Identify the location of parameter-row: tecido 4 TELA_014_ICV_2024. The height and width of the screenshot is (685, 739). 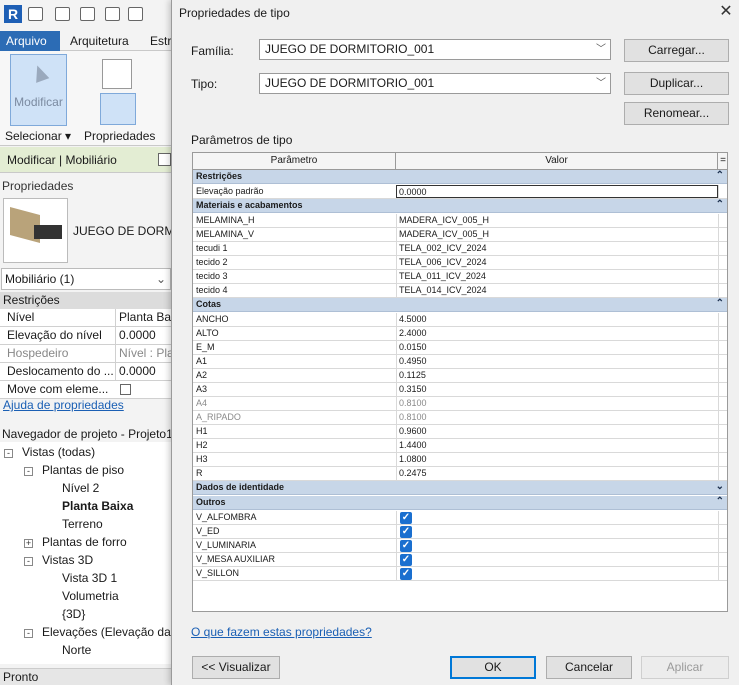
(460, 291).